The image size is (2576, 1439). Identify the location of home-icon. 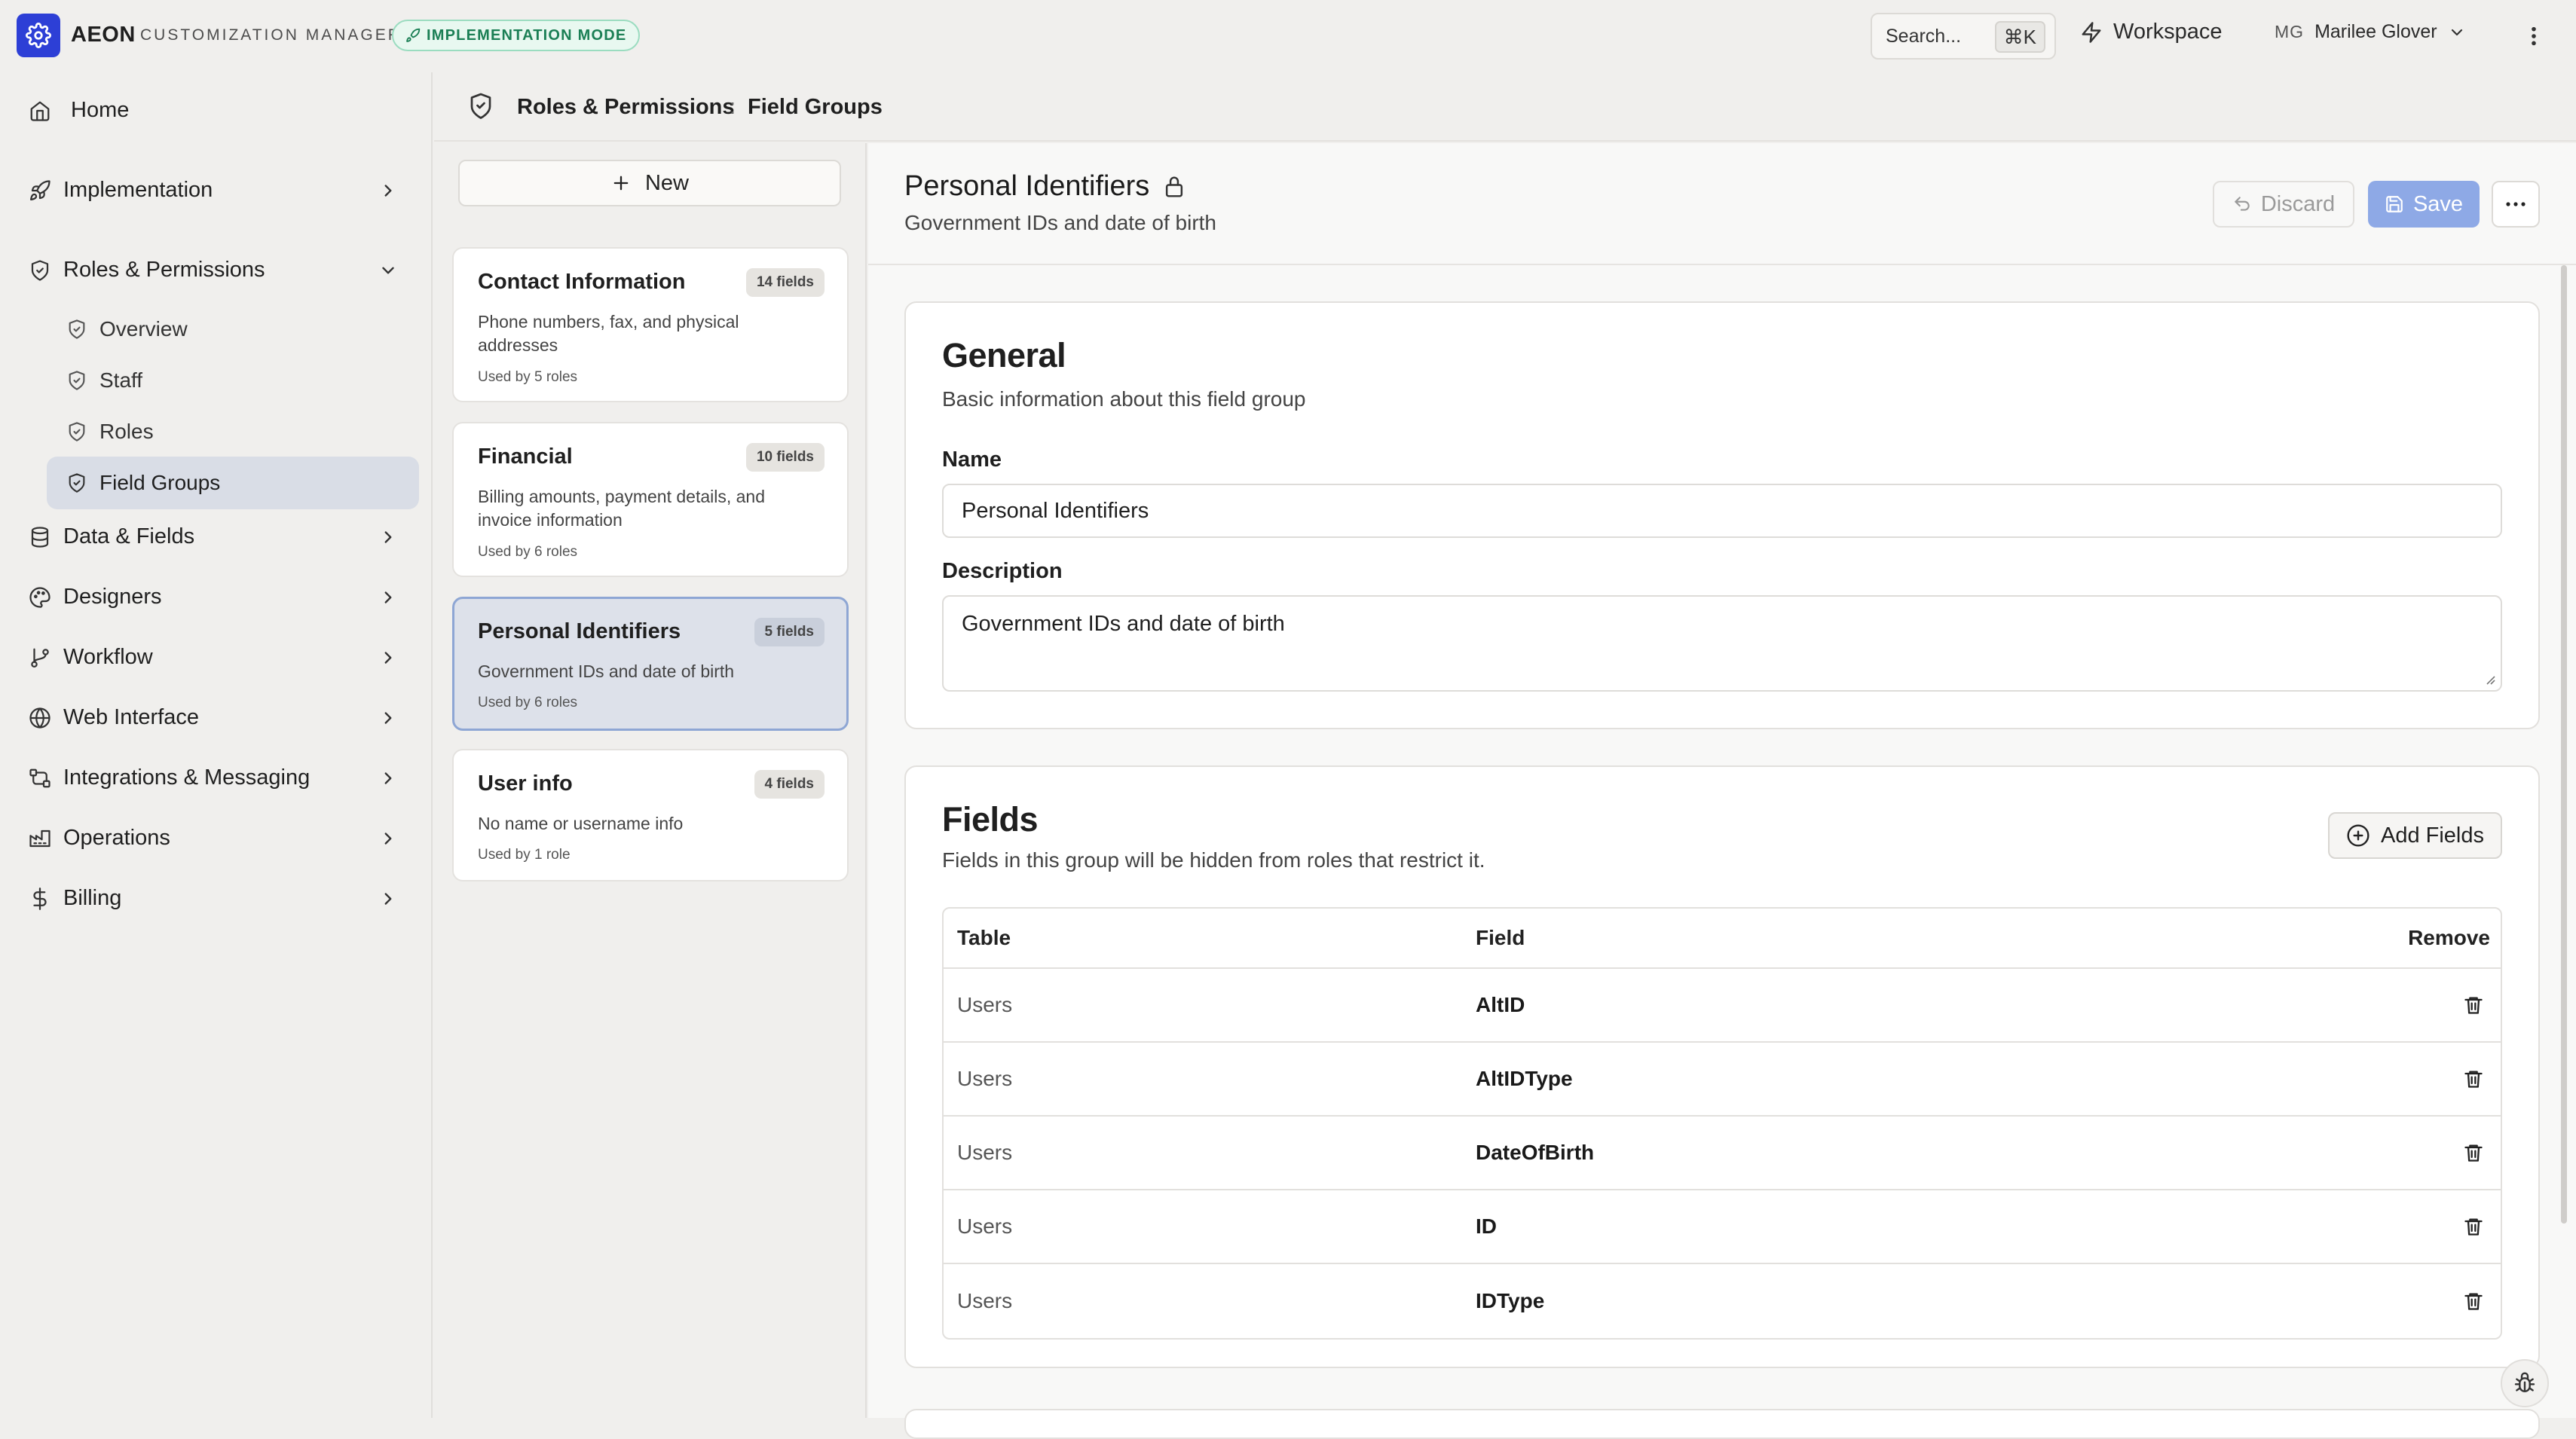
(40, 111).